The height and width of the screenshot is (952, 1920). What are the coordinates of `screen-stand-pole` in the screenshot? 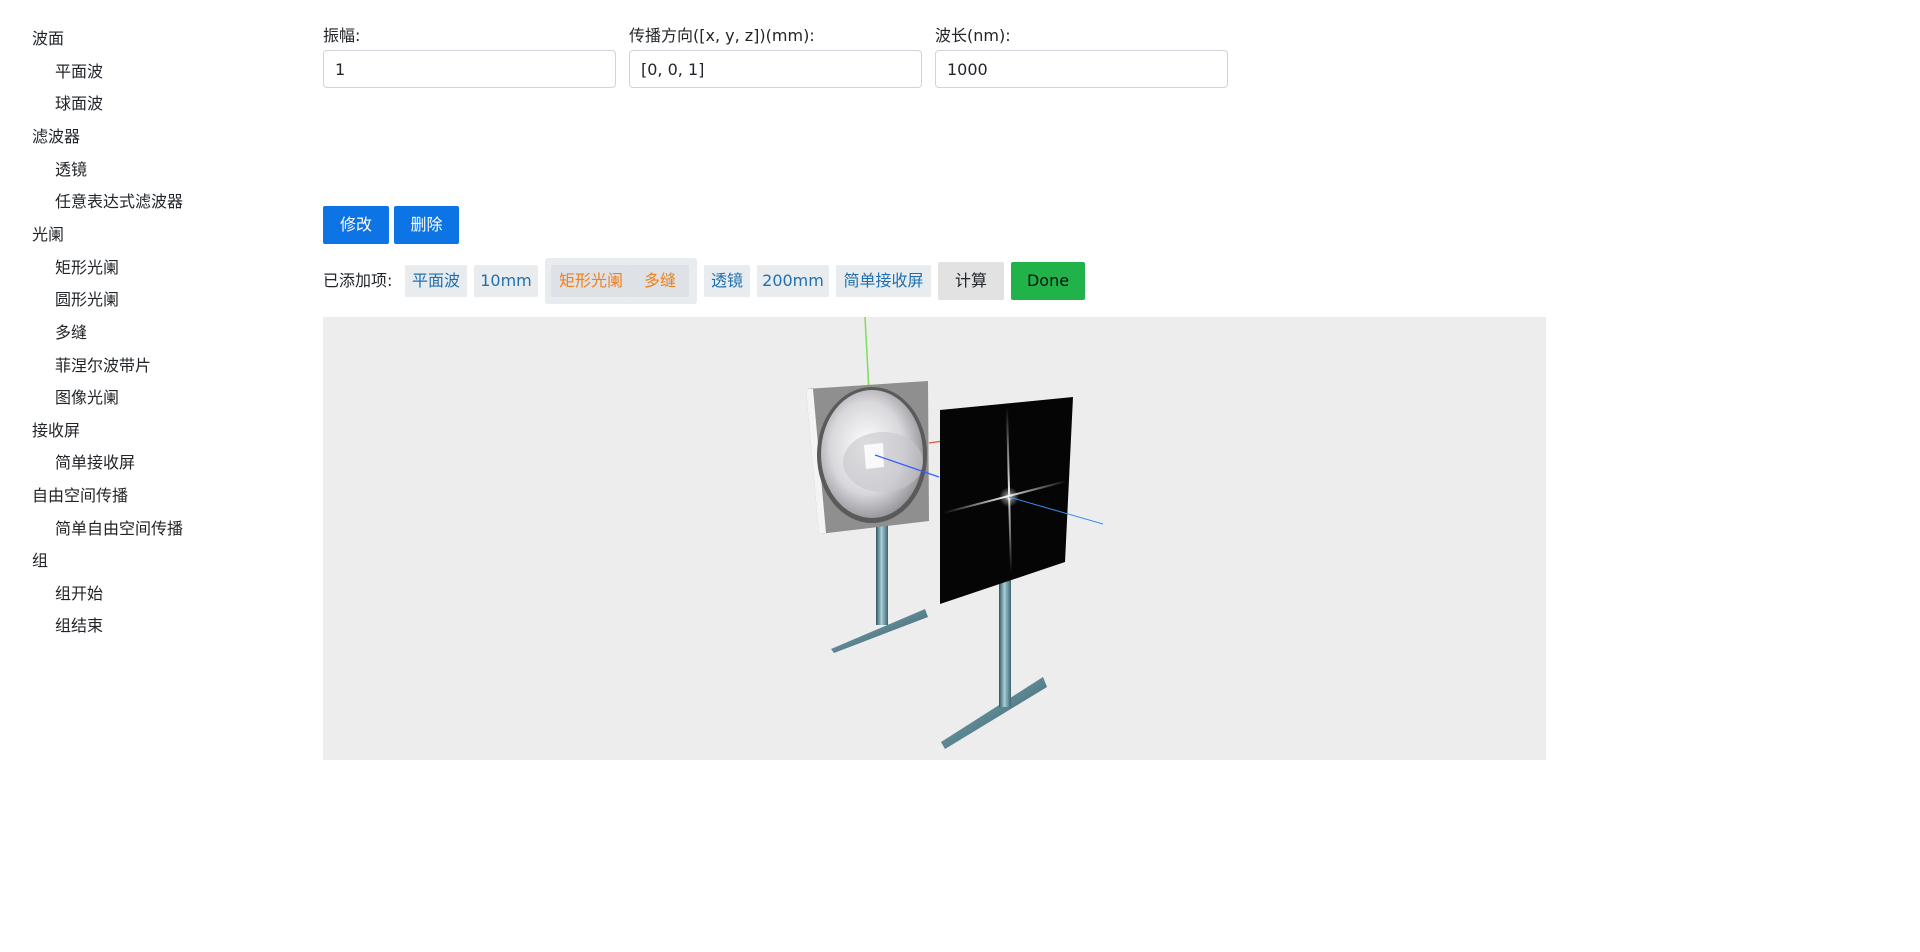 It's located at (1005, 639).